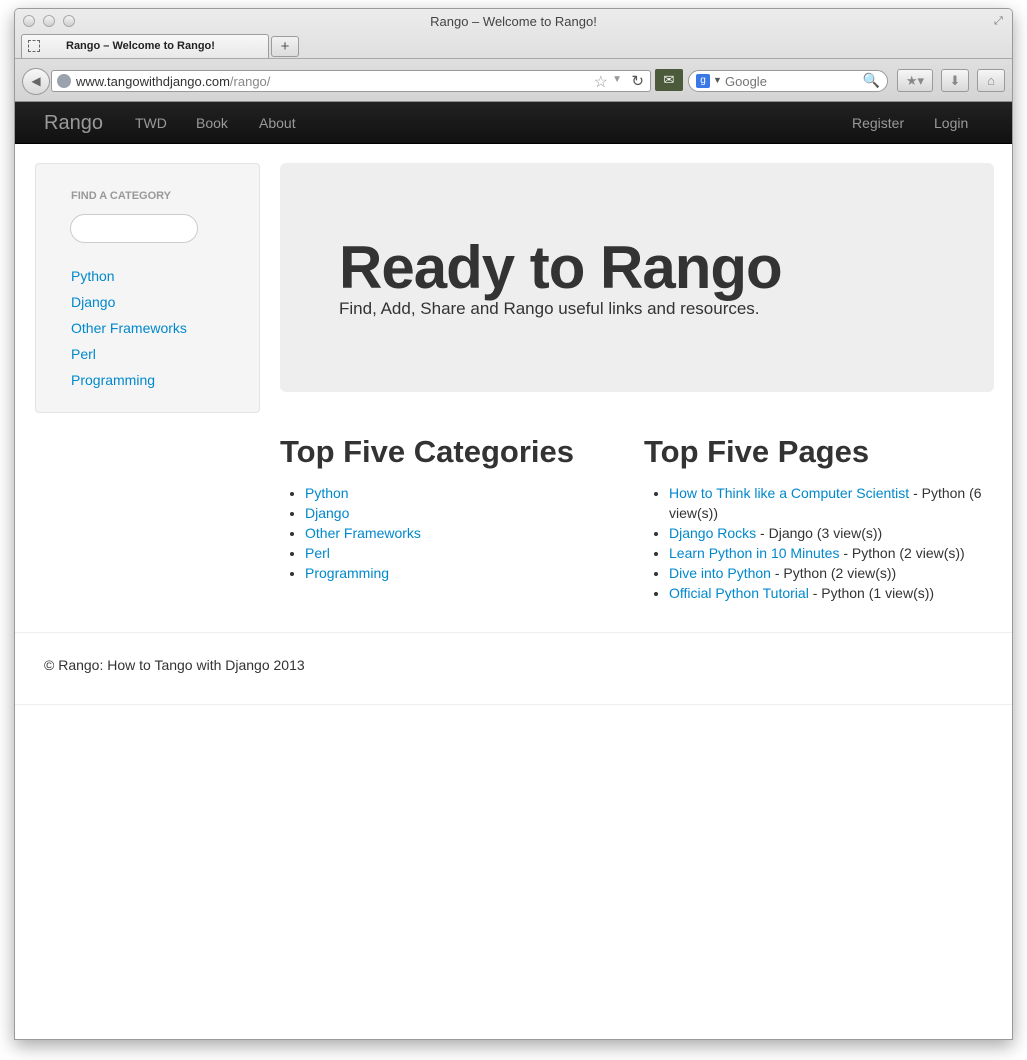  What do you see at coordinates (134, 228) in the screenshot?
I see `category-search-input` at bounding box center [134, 228].